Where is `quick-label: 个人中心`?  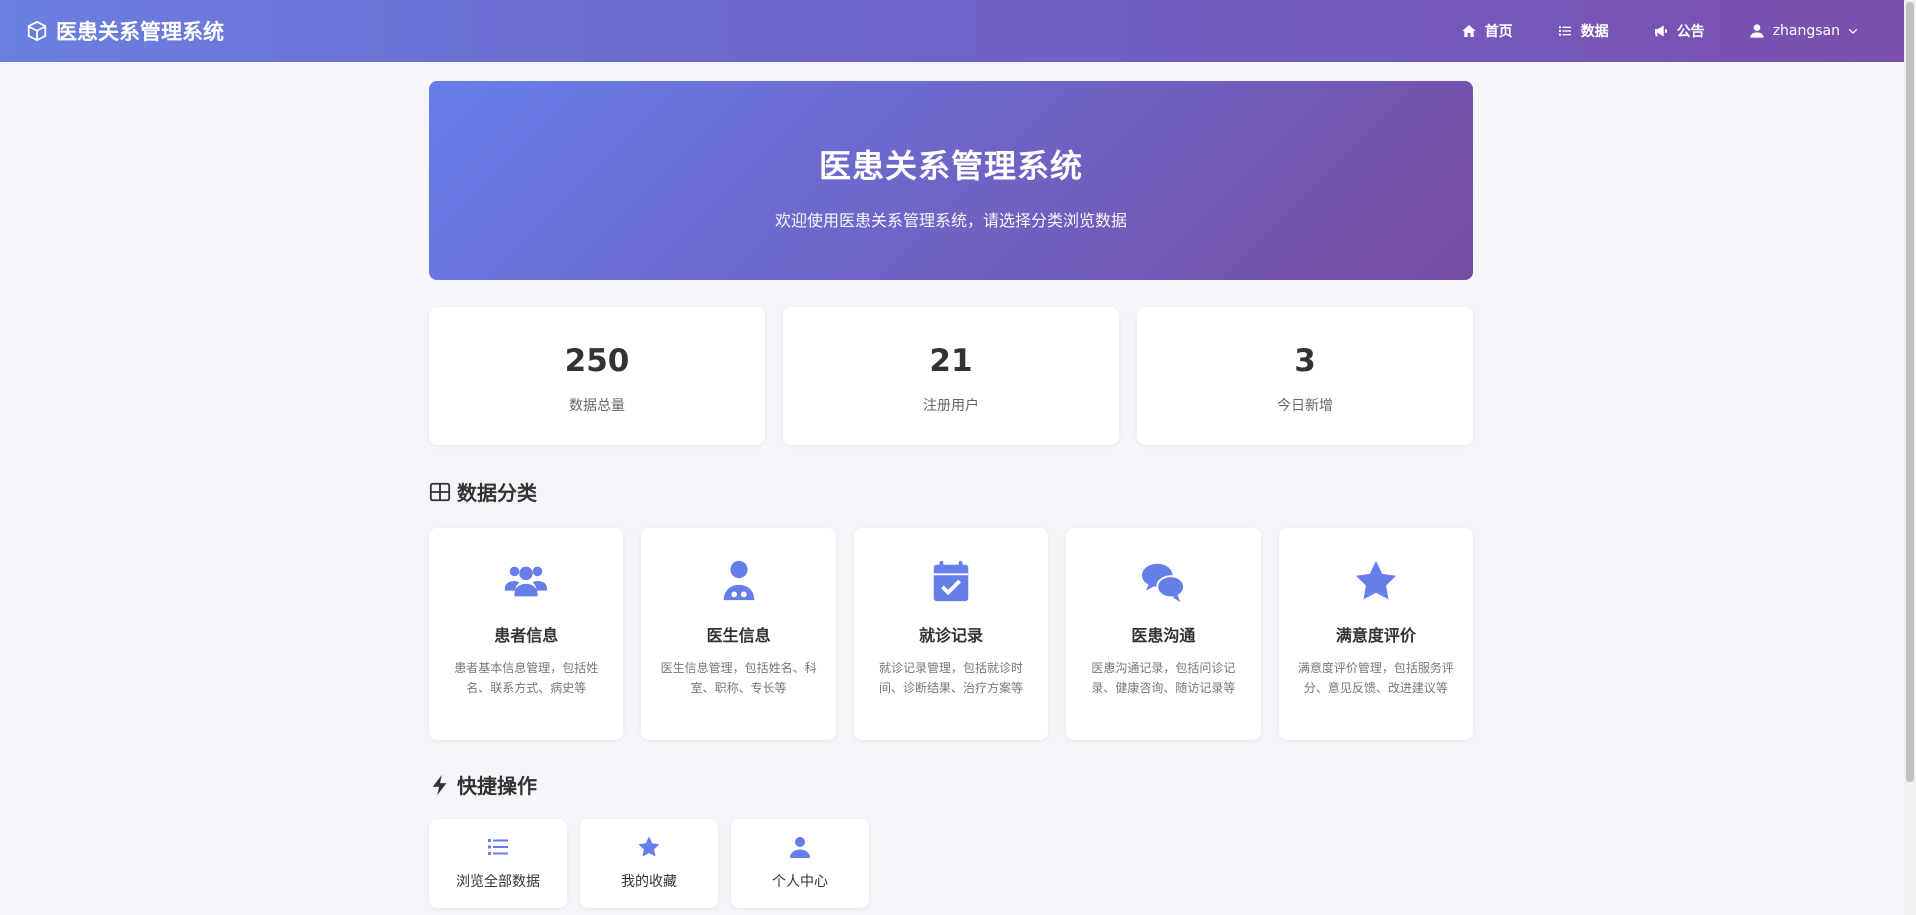
quick-label: 个人中心 is located at coordinates (800, 882).